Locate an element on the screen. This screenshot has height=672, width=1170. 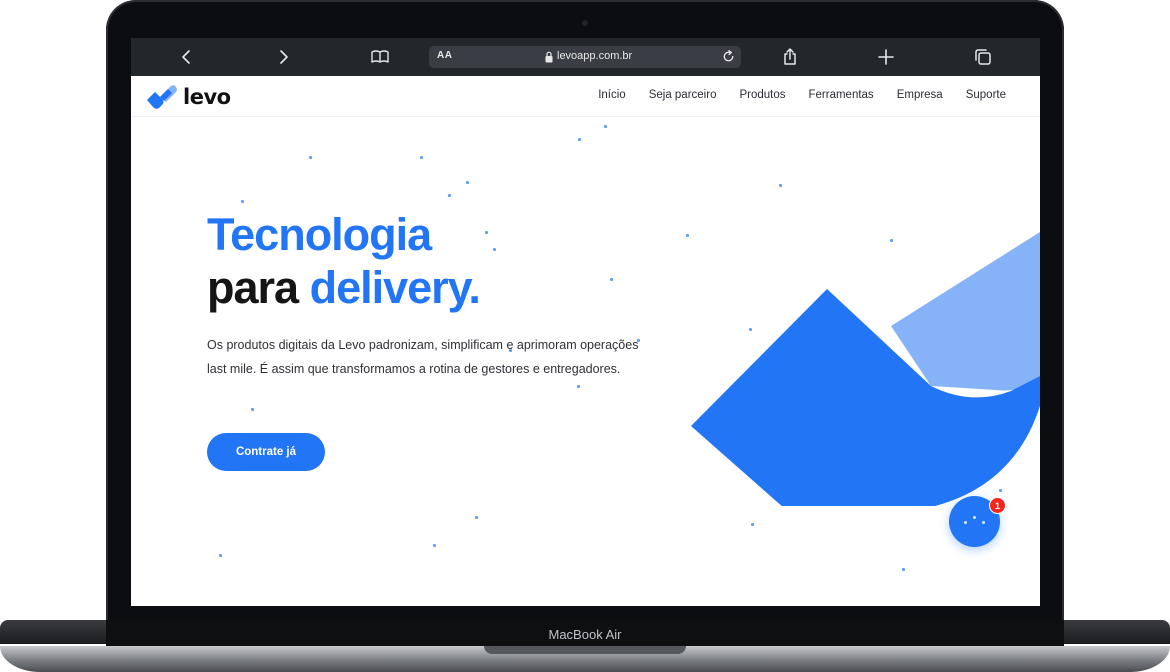
nav-suporte: Suporte is located at coordinates (986, 95).